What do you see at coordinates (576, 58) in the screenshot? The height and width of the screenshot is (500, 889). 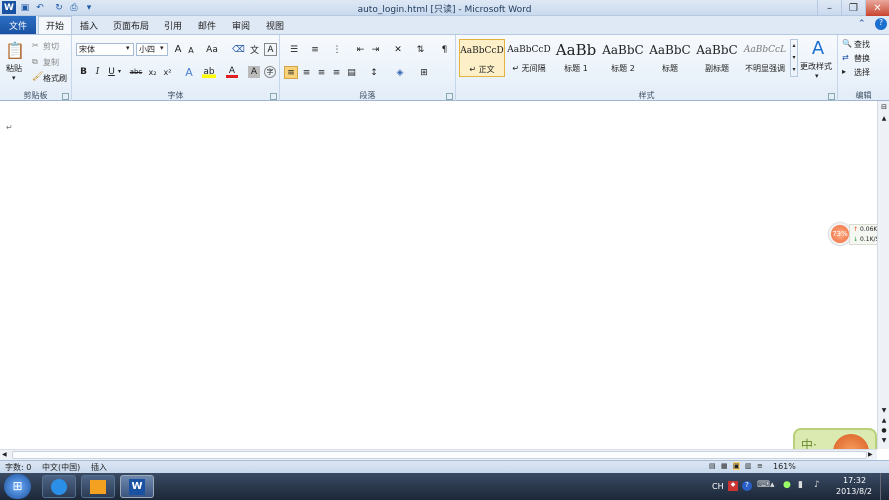 I see `style-heading-1: AaBb 标题 1` at bounding box center [576, 58].